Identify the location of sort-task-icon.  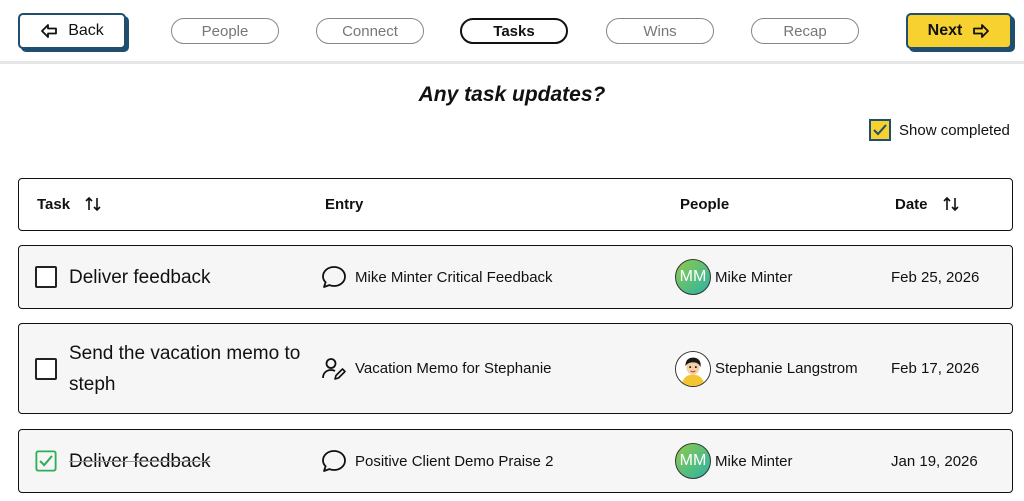
(93, 204).